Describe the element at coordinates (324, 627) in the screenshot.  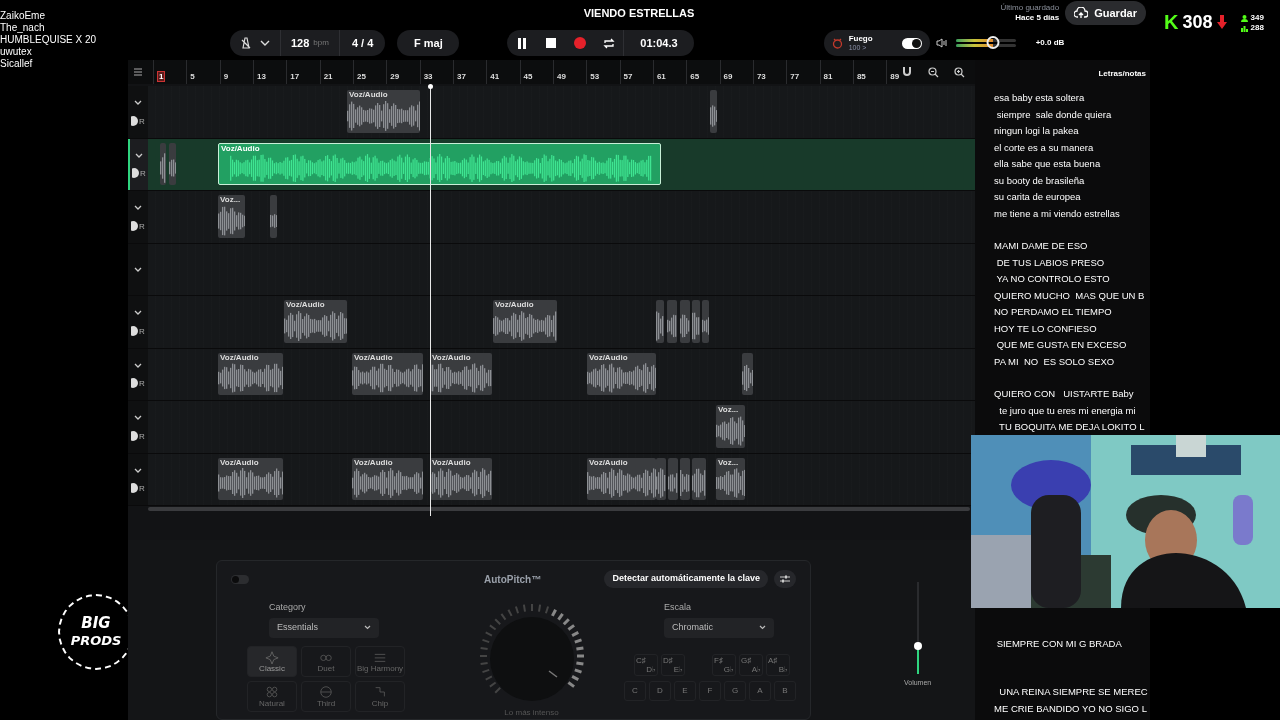
I see `category-dropdown: Essentials` at that location.